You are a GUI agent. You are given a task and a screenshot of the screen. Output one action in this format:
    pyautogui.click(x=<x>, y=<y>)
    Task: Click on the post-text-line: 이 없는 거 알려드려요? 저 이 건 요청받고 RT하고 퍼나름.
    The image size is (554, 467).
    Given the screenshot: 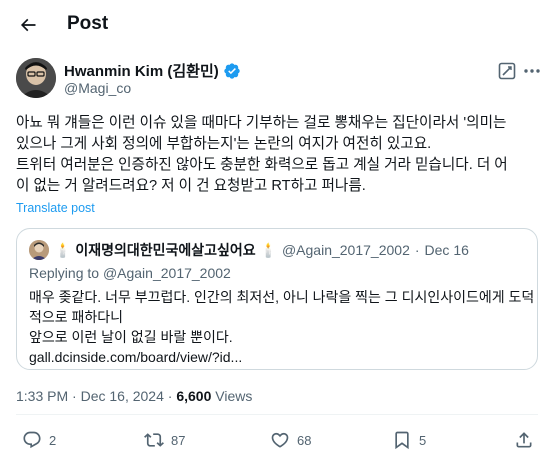 What is the action you would take?
    pyautogui.click(x=191, y=186)
    